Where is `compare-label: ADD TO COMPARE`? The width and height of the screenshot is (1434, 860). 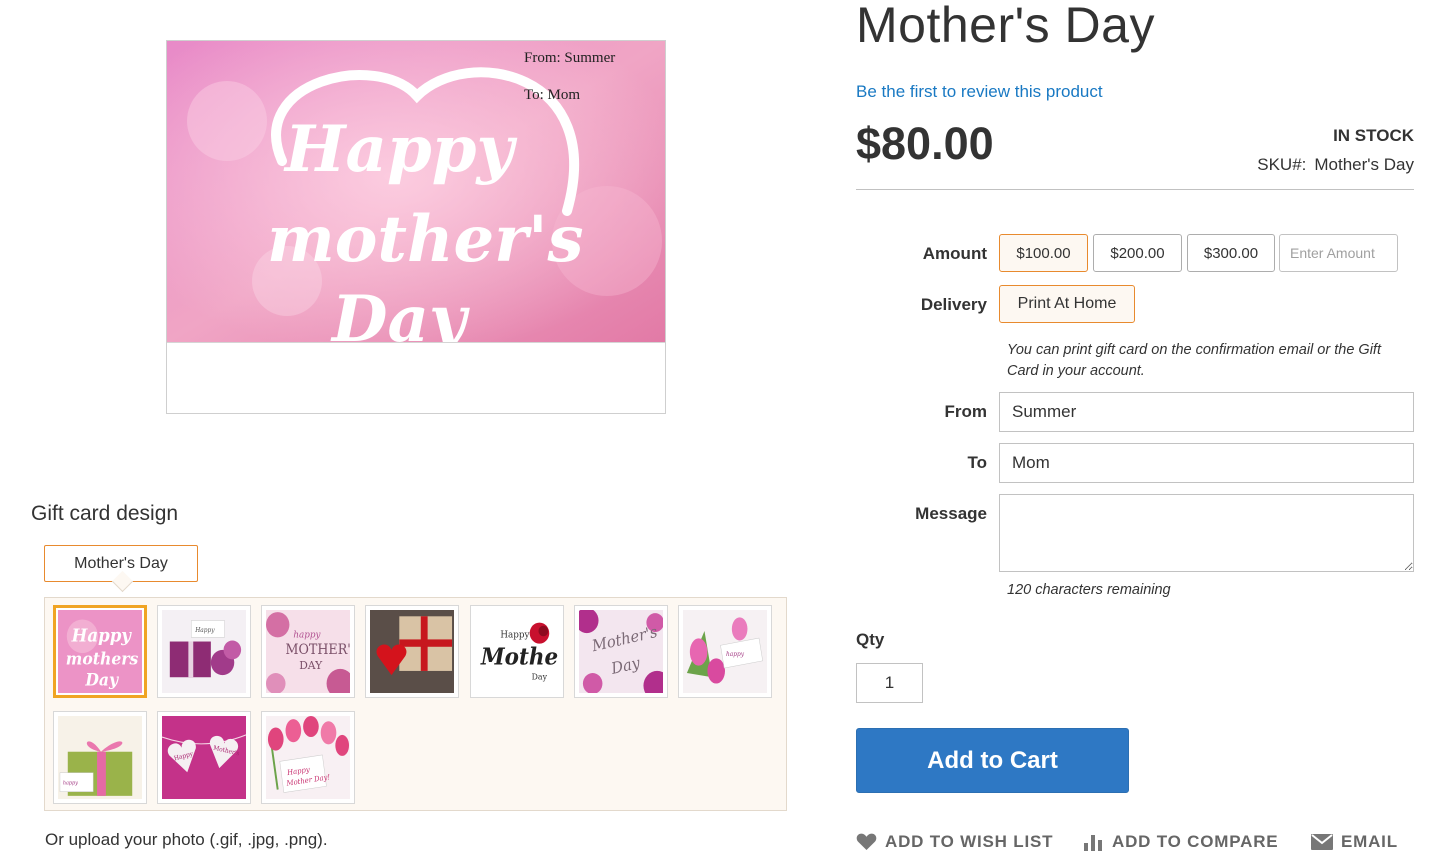
compare-label: ADD TO COMPARE is located at coordinates (1195, 841).